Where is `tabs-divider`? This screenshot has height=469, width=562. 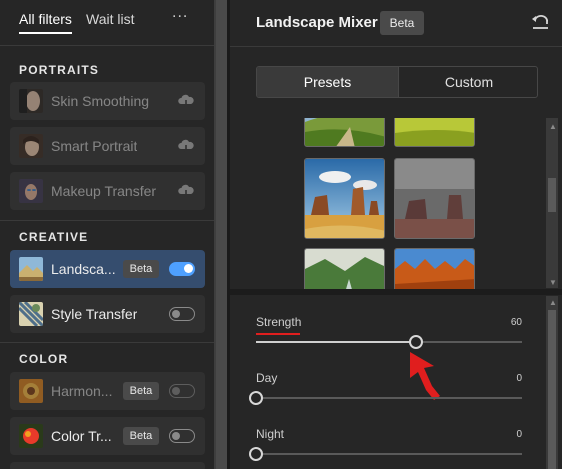
tabs-divider is located at coordinates (107, 45).